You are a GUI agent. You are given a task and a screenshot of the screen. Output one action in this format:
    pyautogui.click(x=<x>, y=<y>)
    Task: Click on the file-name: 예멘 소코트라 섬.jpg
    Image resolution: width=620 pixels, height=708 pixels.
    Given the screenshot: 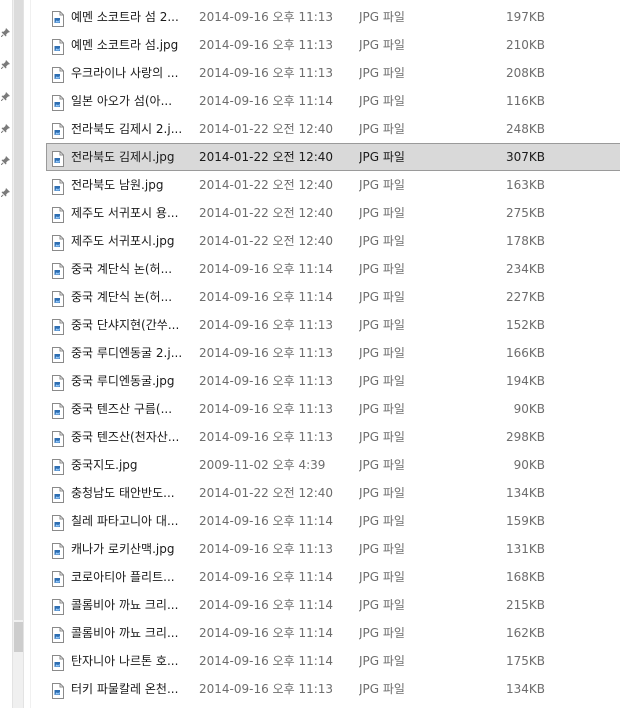 What is the action you would take?
    pyautogui.click(x=125, y=45)
    